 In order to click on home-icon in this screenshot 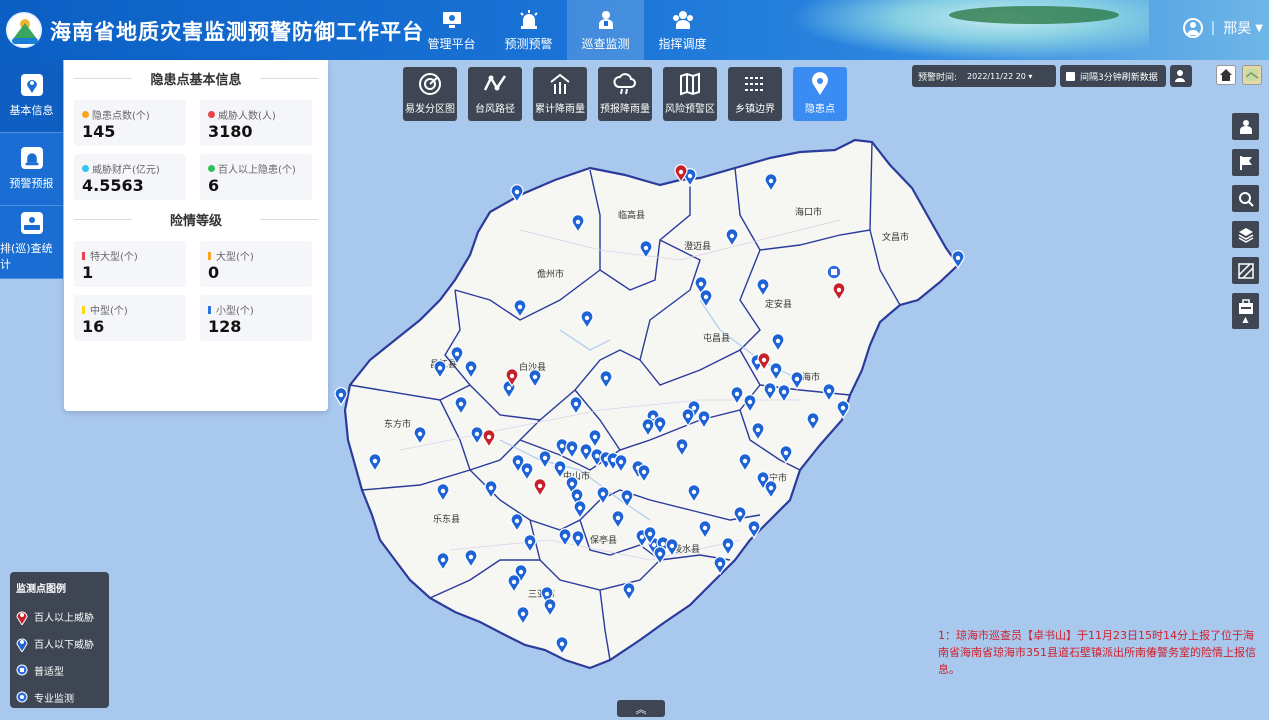, I will do `click(1226, 75)`.